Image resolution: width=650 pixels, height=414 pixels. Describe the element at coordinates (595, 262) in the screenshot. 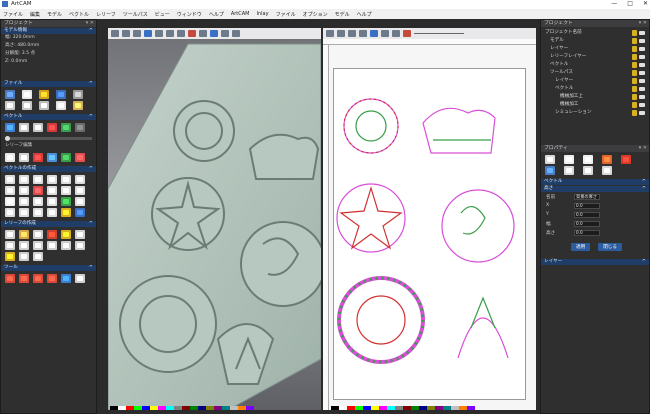

I see `props-layer-section: レイヤー ^` at that location.